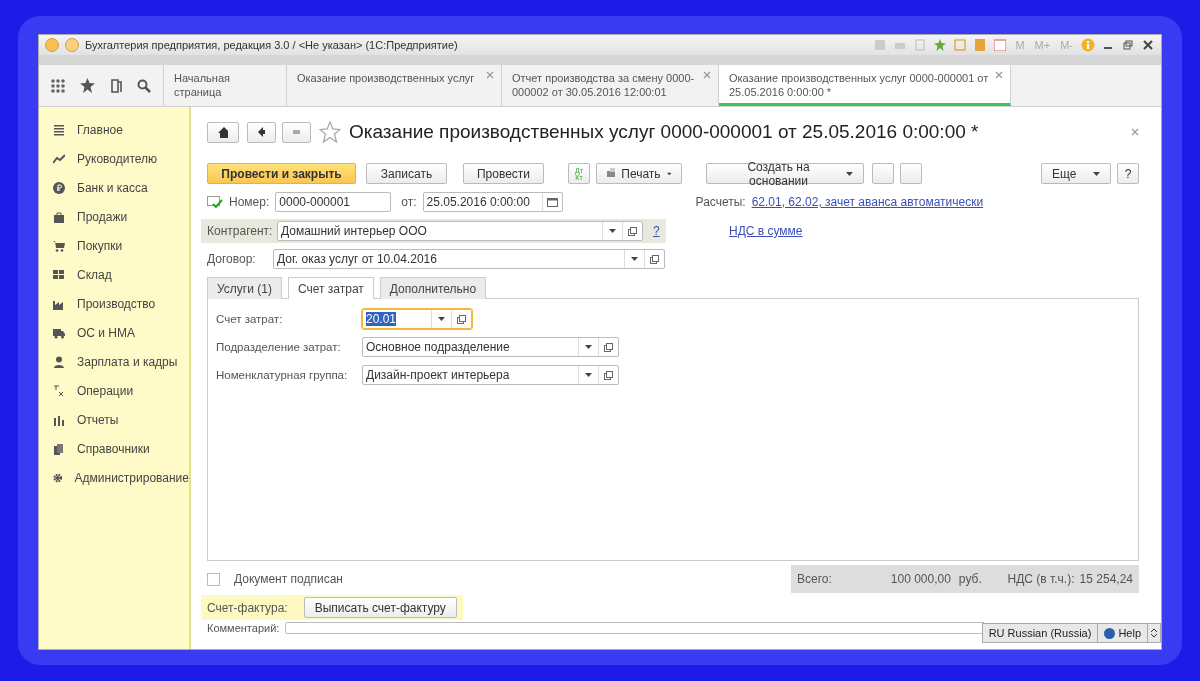 The image size is (1200, 681). What do you see at coordinates (59, 361) in the screenshot?
I see `person-icon` at bounding box center [59, 361].